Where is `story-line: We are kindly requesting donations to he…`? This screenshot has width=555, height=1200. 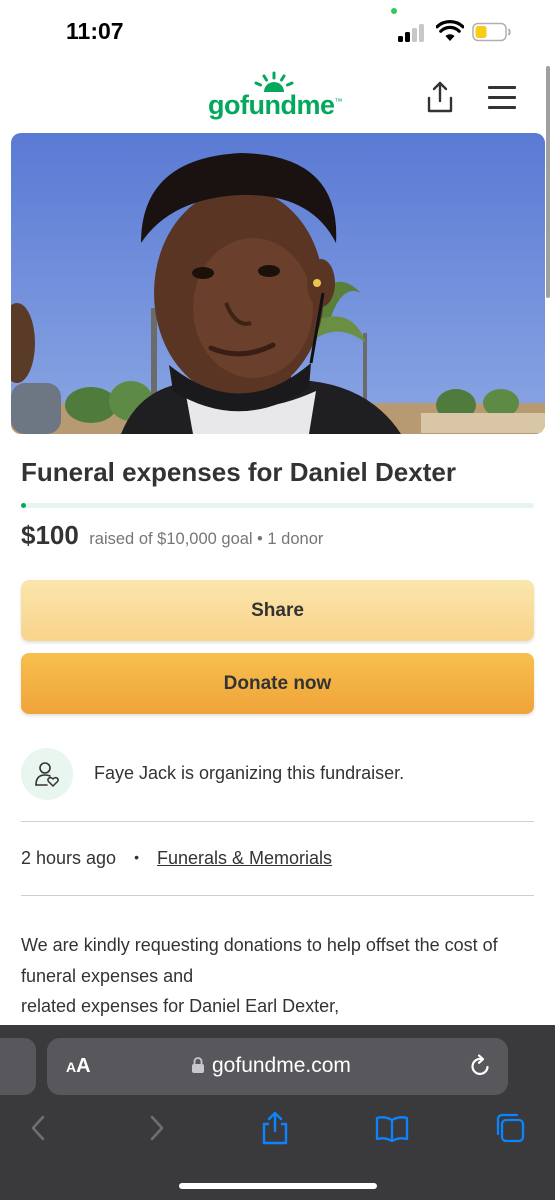
story-line: We are kindly requesting donations to he… is located at coordinates (259, 960).